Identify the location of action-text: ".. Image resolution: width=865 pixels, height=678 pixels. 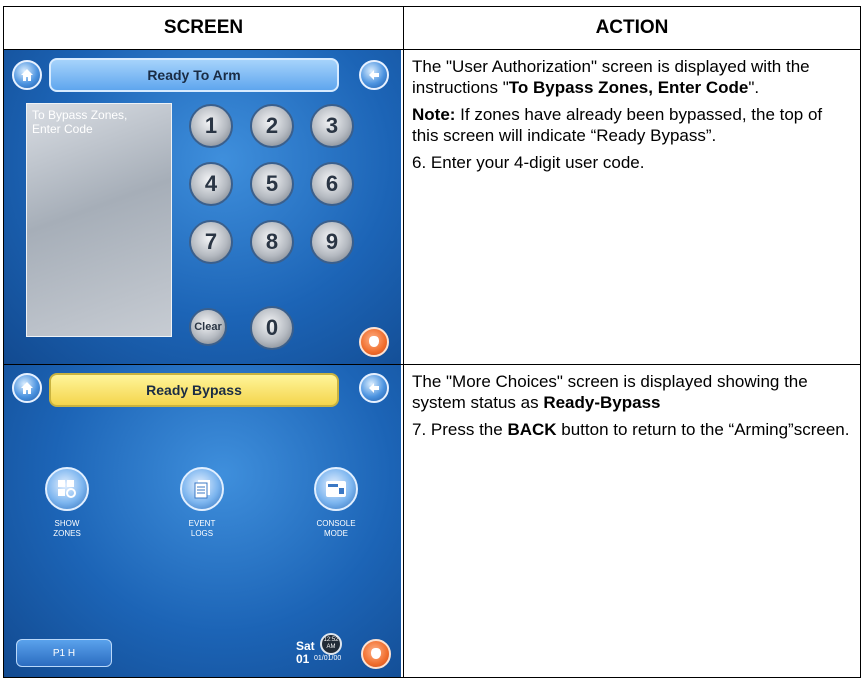
(754, 87).